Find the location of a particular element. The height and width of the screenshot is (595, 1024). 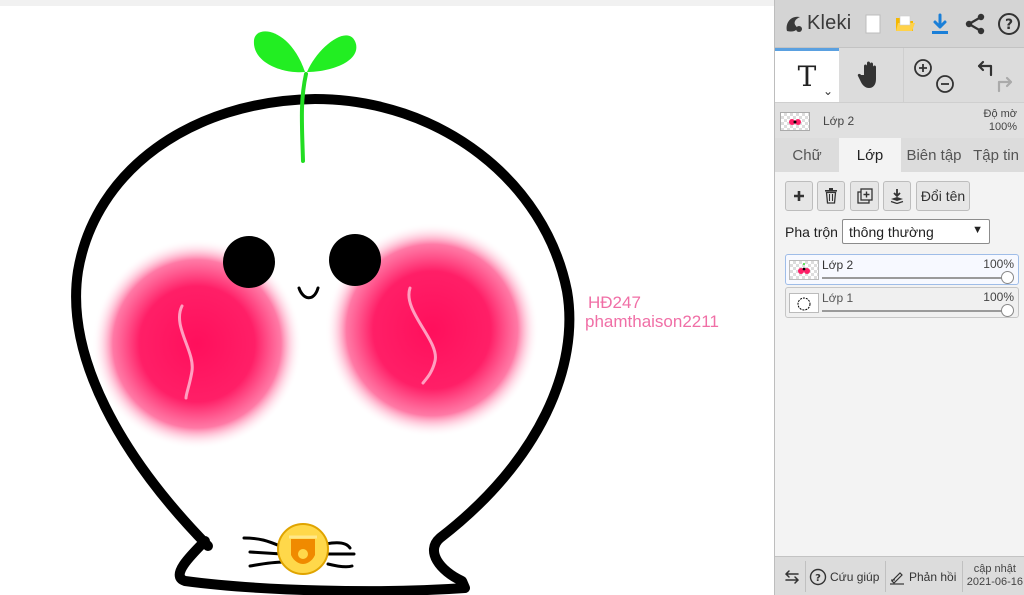

help-label: Cứu giúp is located at coordinates (855, 576).